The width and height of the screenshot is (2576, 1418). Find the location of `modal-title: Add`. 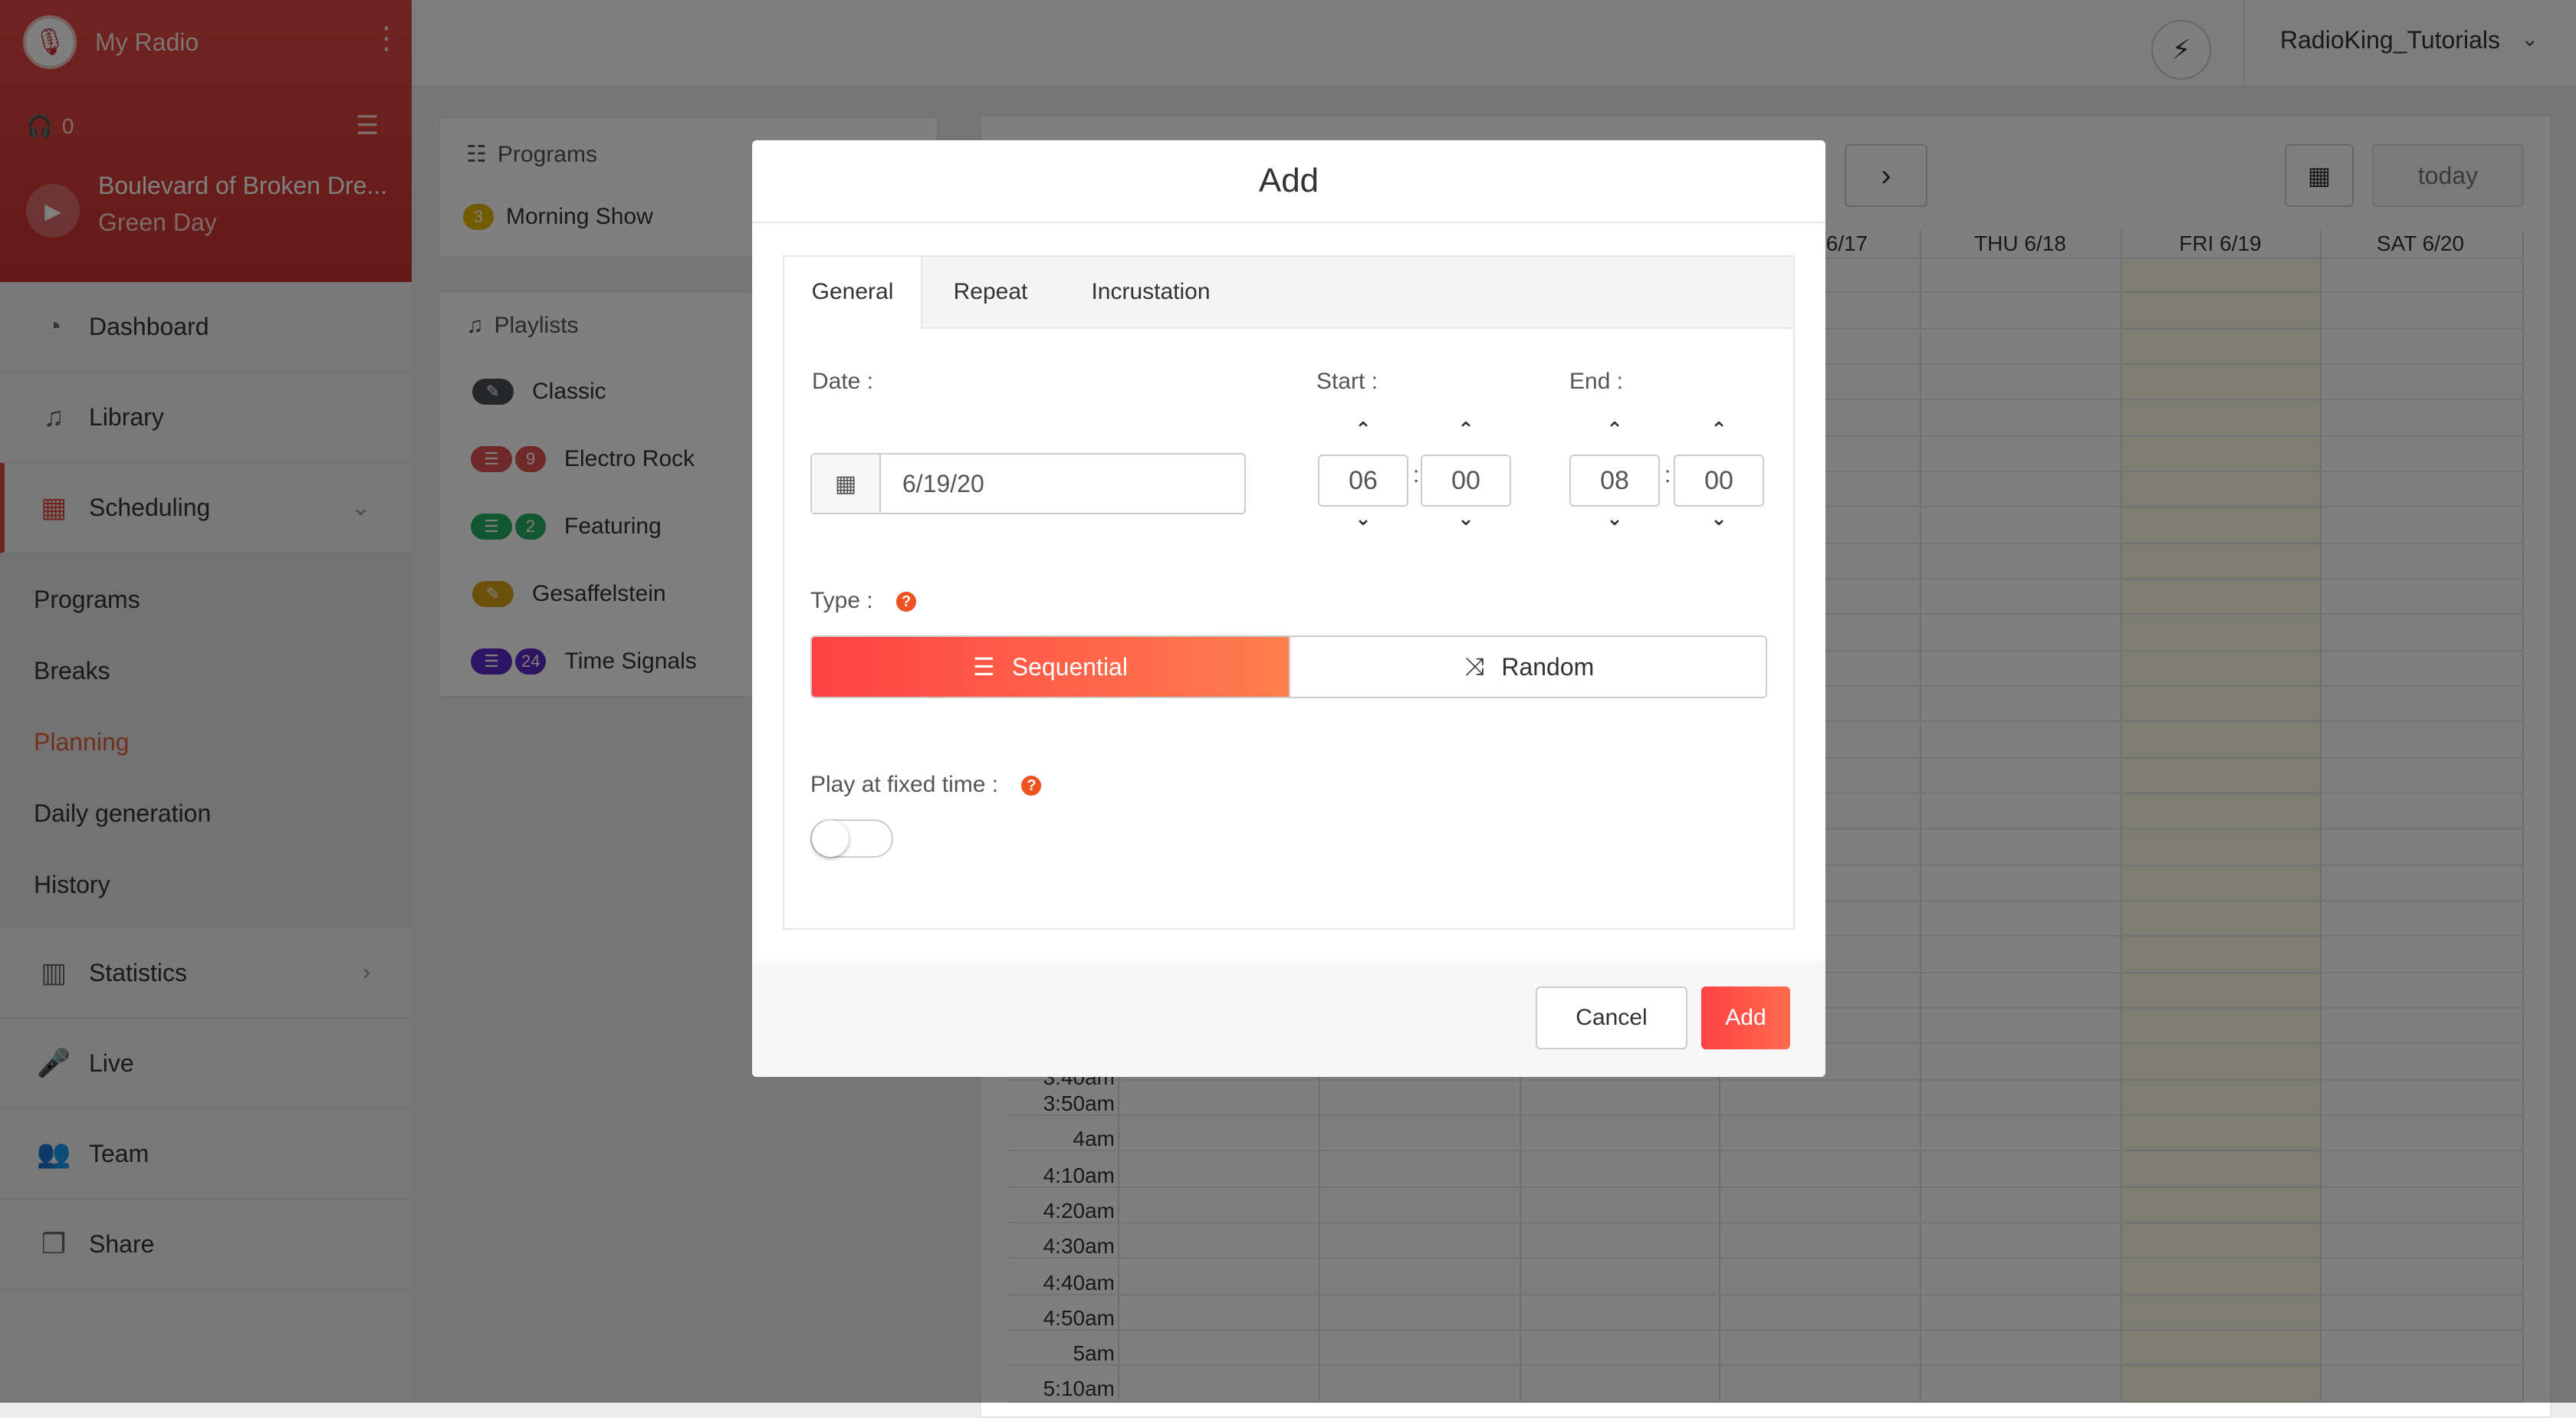

modal-title: Add is located at coordinates (1288, 181).